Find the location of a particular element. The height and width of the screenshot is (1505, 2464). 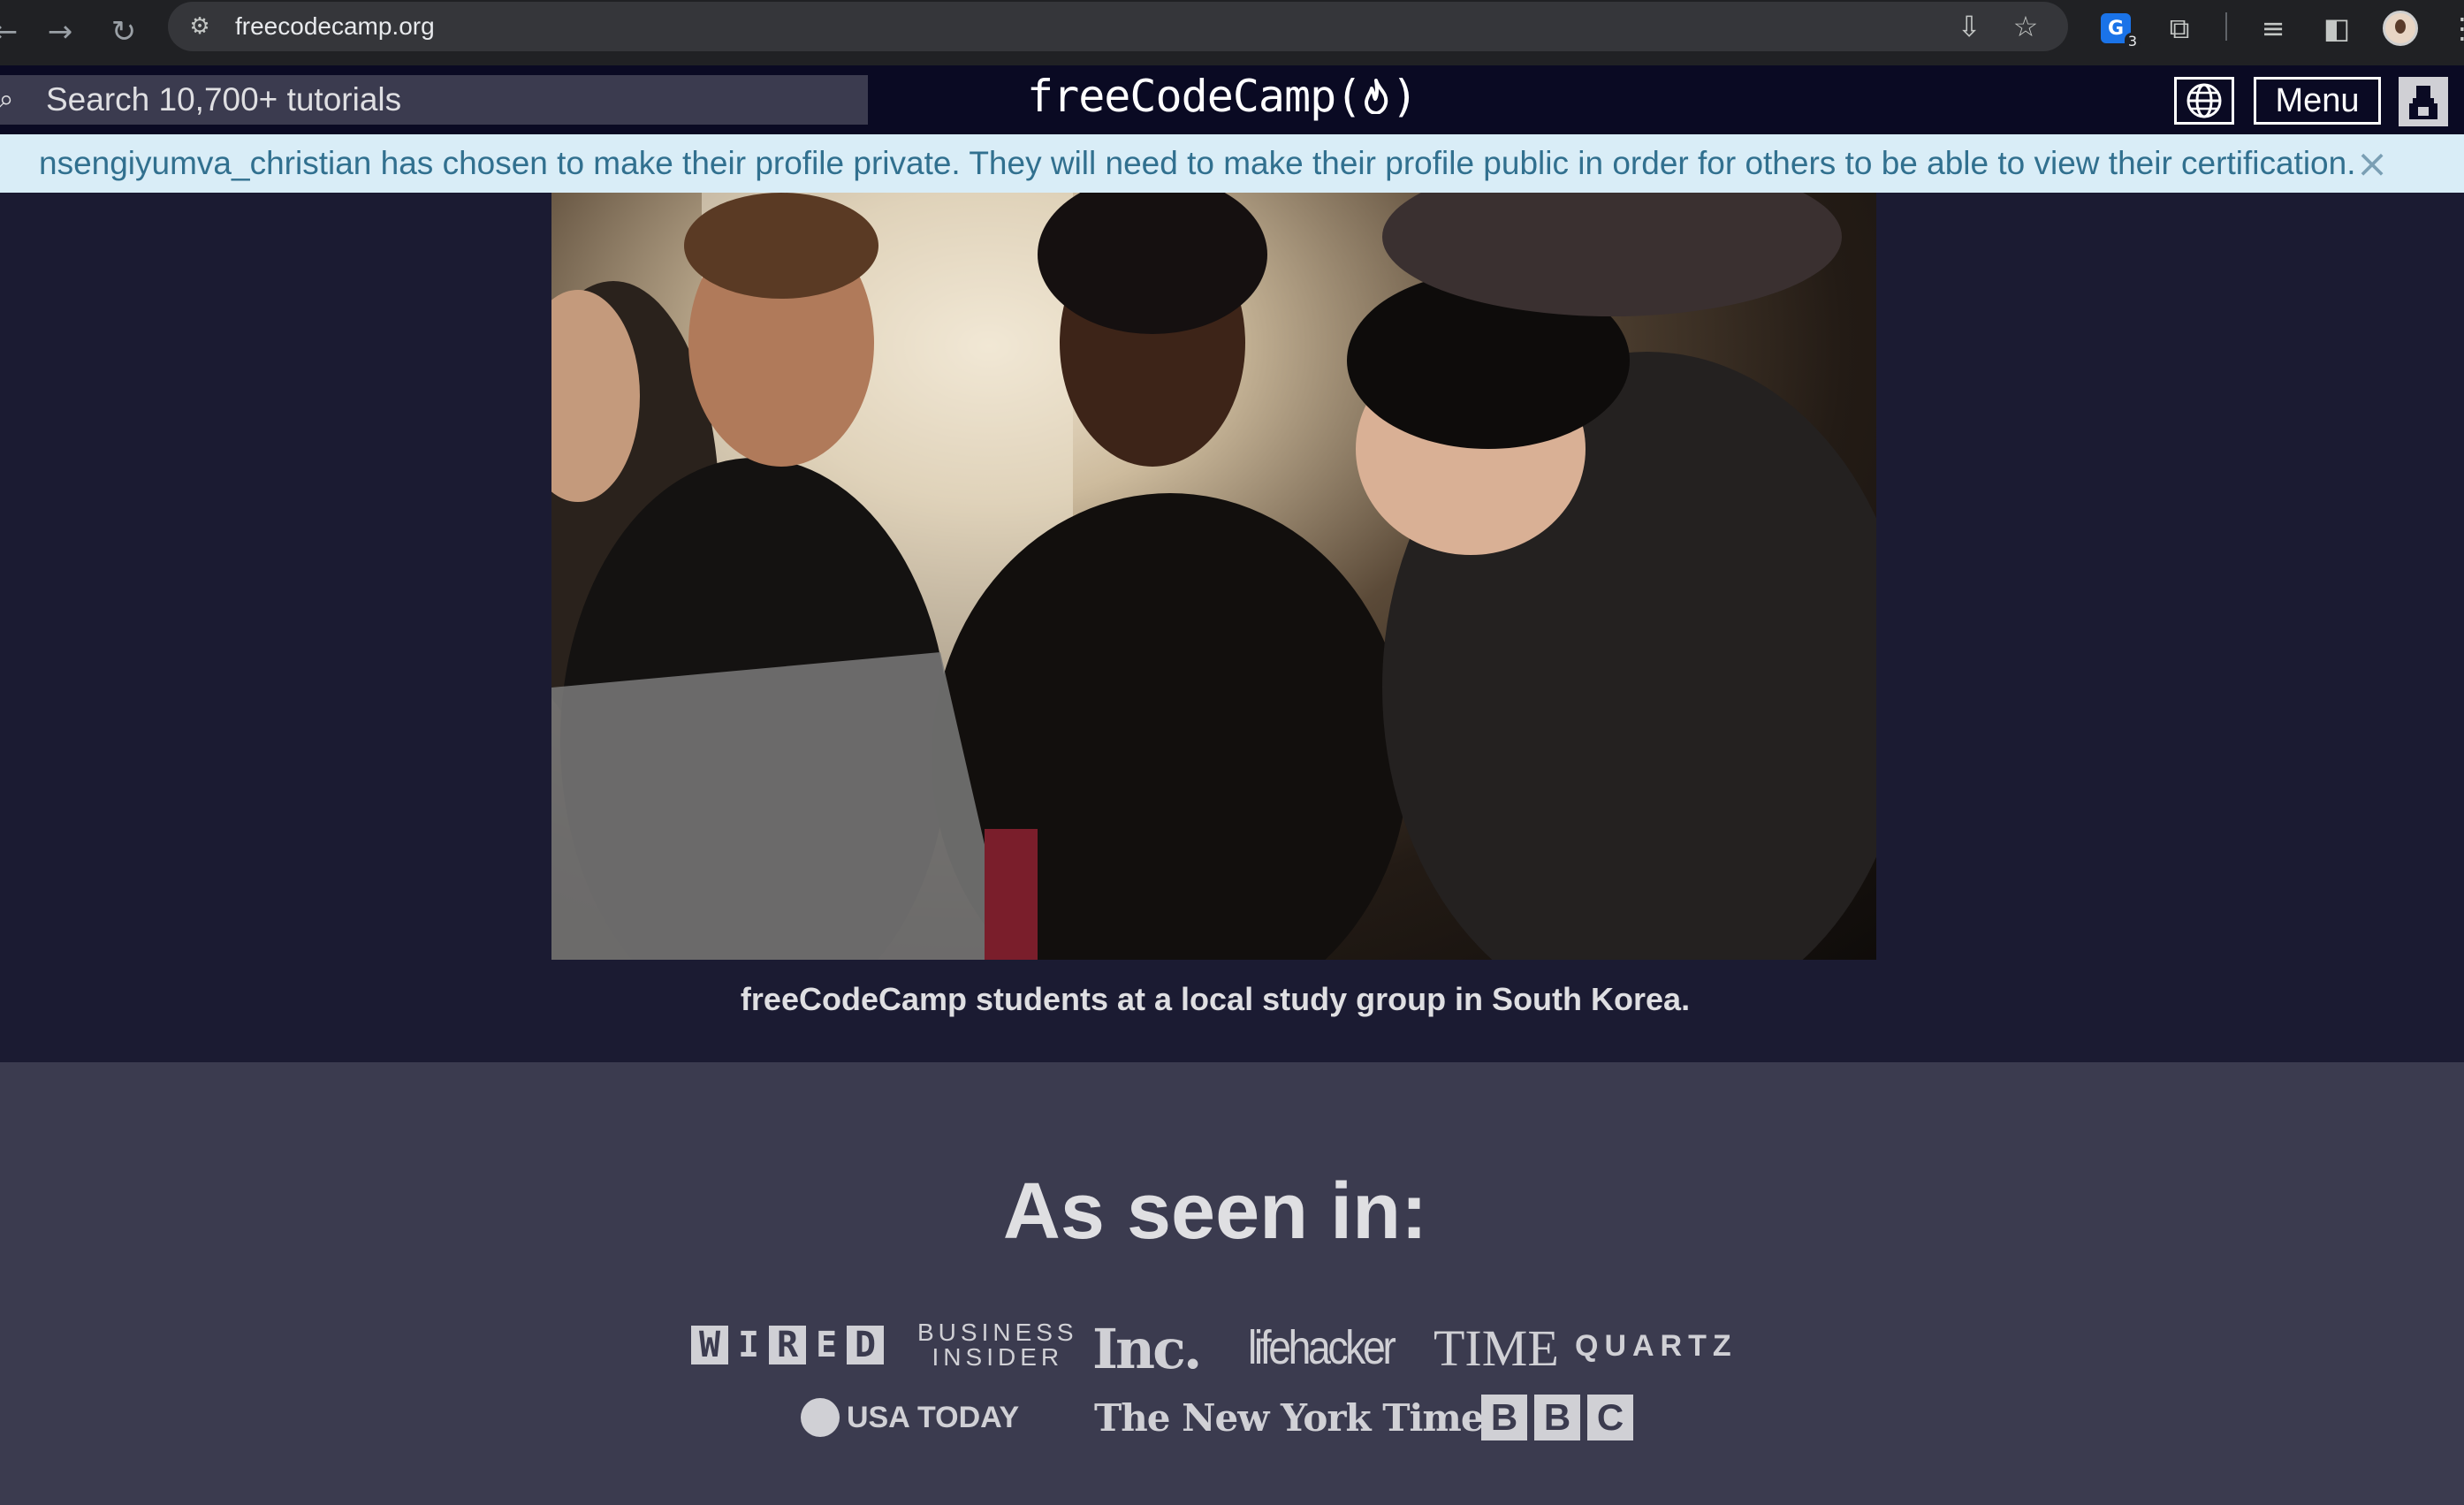

bookmark-star-icon: ☆ is located at coordinates (2026, 26).